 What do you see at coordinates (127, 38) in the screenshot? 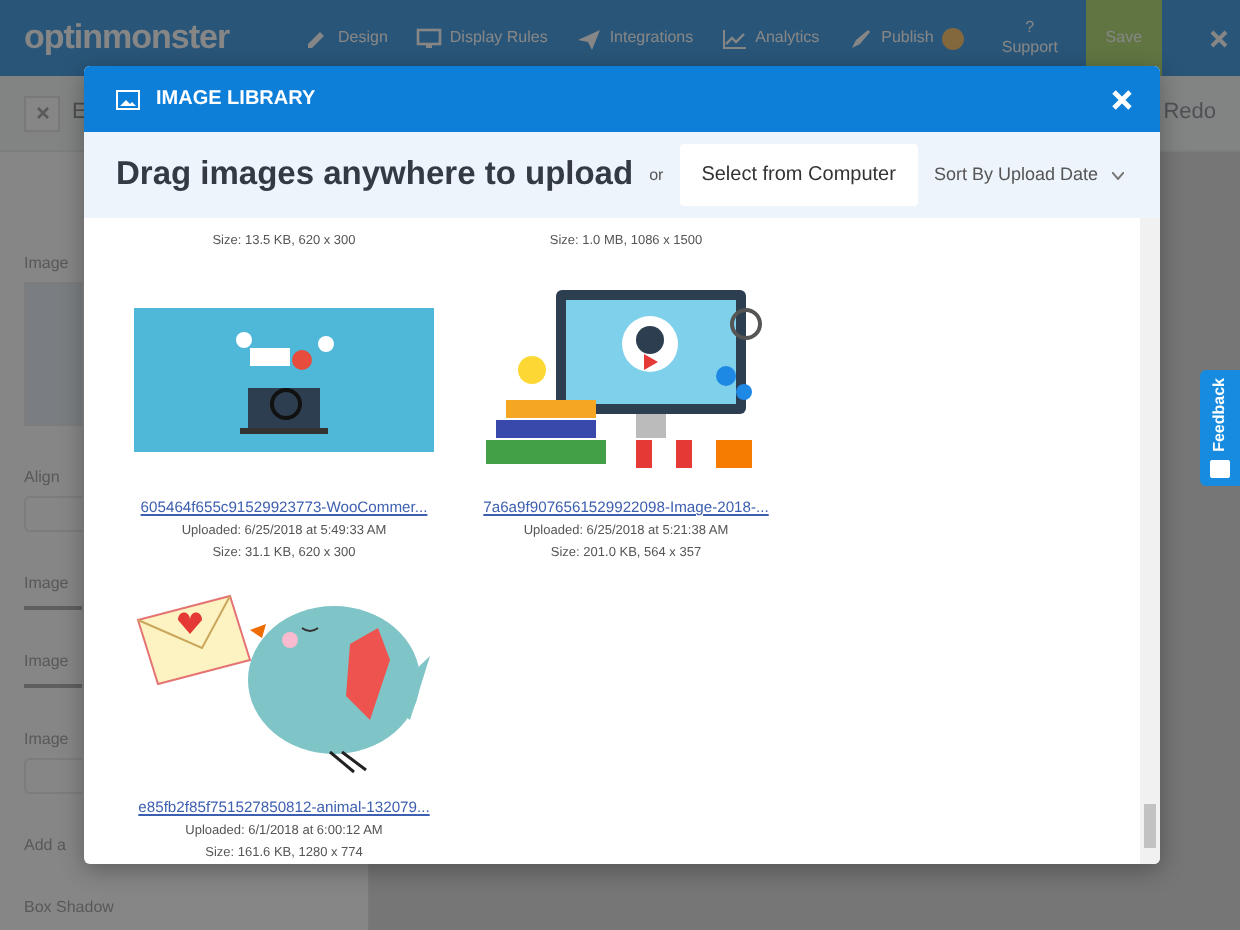
I see `app-logo: optinmonster` at bounding box center [127, 38].